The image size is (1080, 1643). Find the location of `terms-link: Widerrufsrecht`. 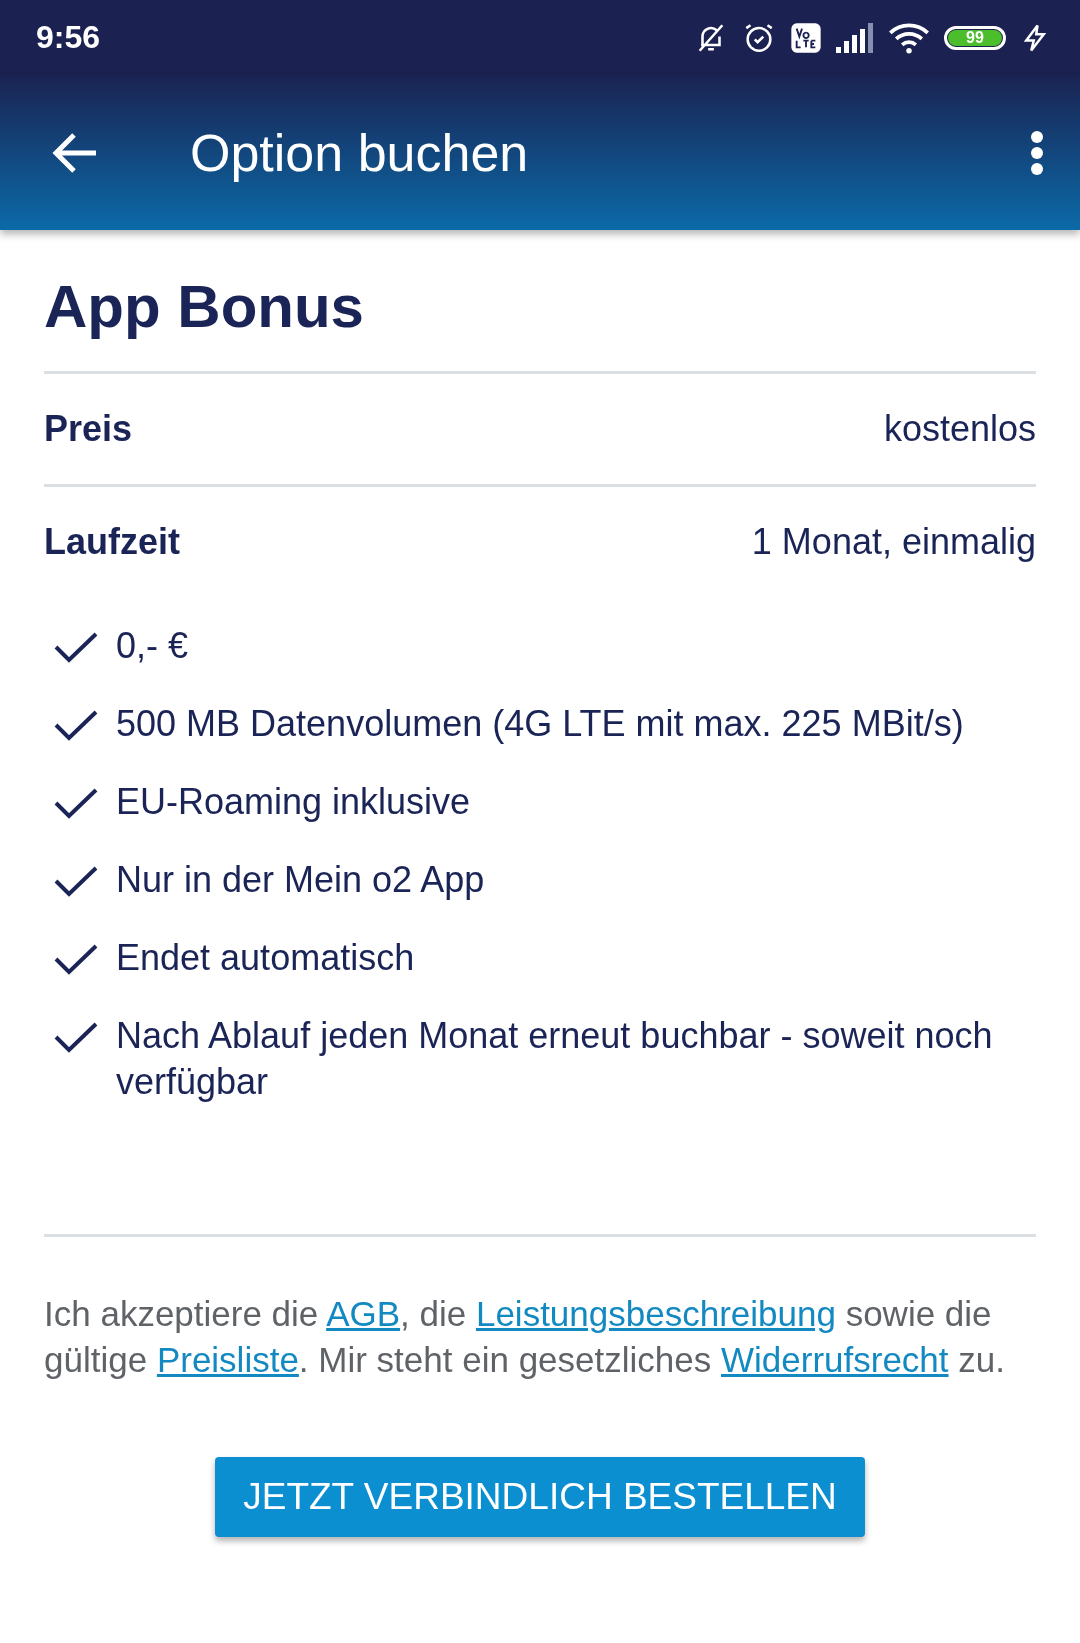

terms-link: Widerrufsrecht is located at coordinates (835, 1359).